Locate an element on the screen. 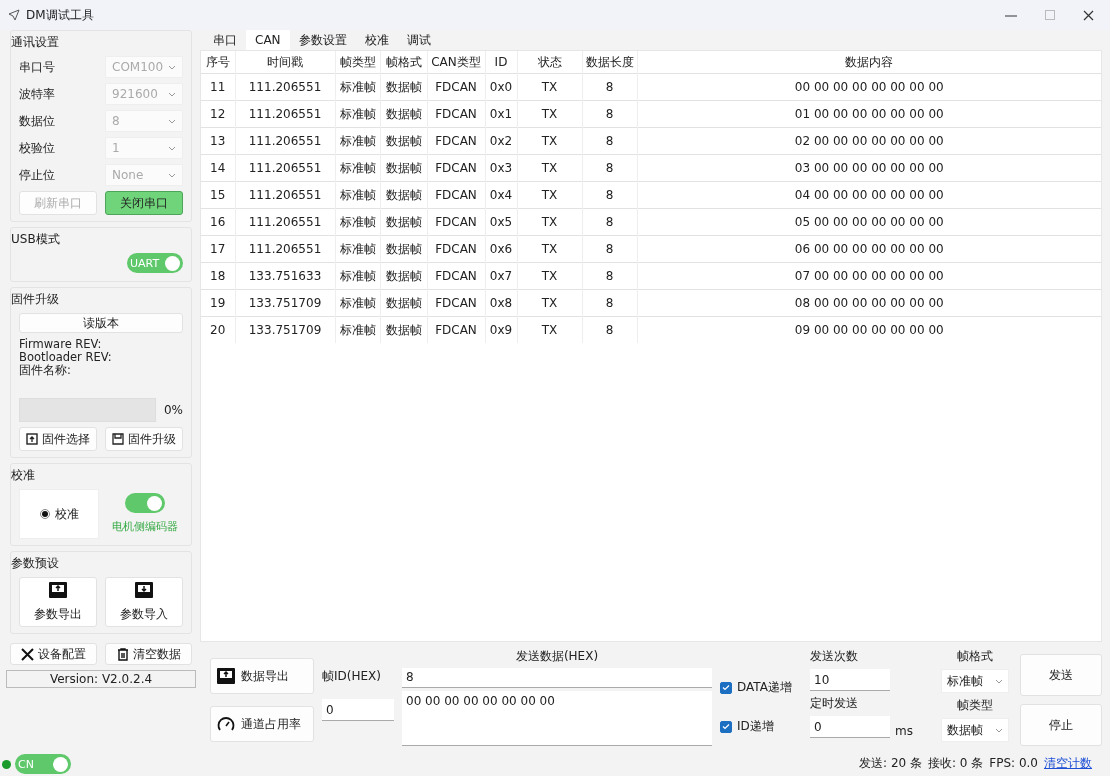 Image resolution: width=1110 pixels, height=776 pixels. checkbox-label: DATA递增 is located at coordinates (764, 687).